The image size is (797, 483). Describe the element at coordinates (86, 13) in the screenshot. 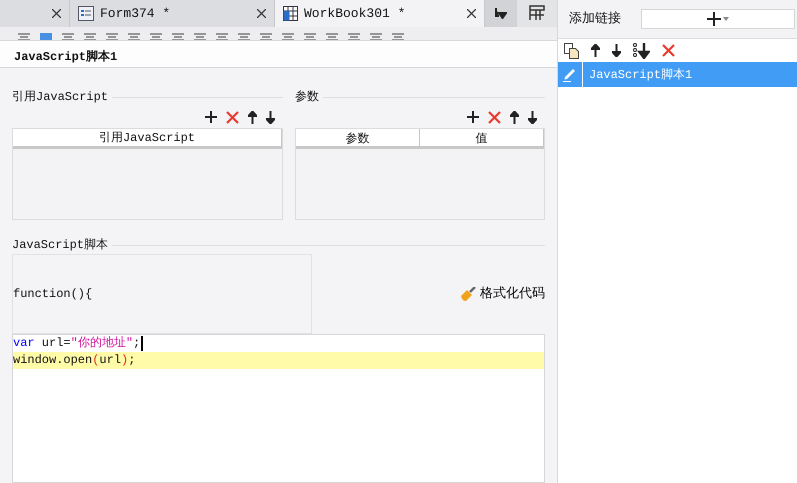

I see `form-icon` at that location.